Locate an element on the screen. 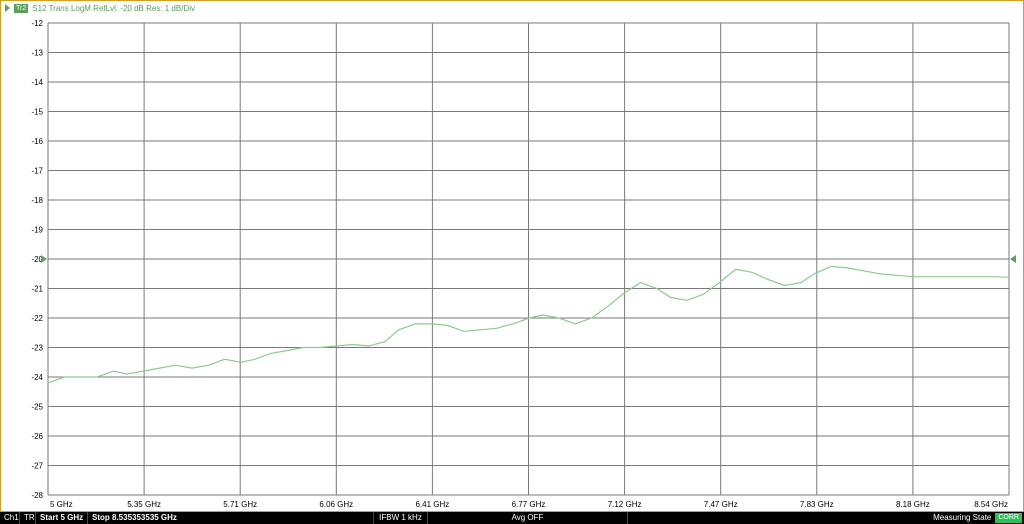 The image size is (1024, 524). y-tick-label: -28 is located at coordinates (37, 495).